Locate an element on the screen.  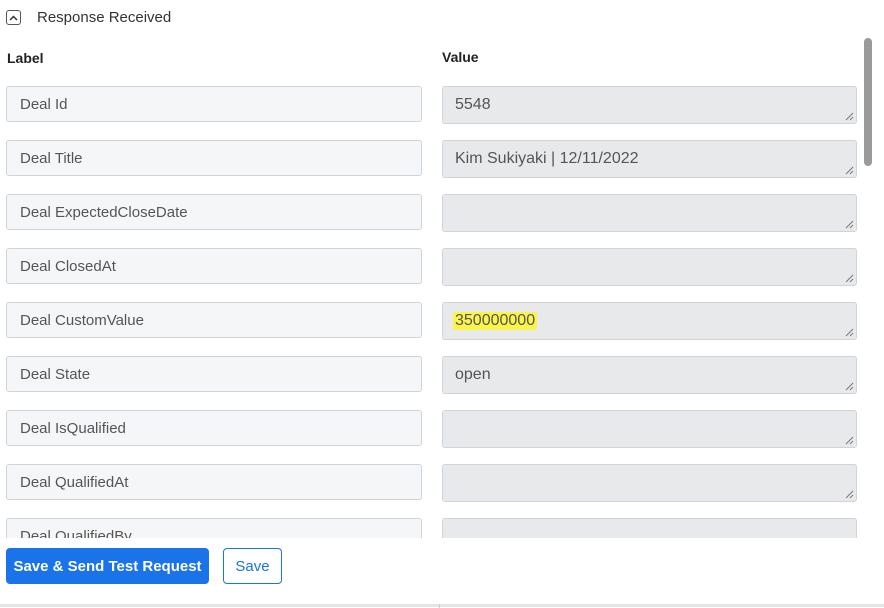
field-row: Deal QualifiedBy is located at coordinates (431, 528).